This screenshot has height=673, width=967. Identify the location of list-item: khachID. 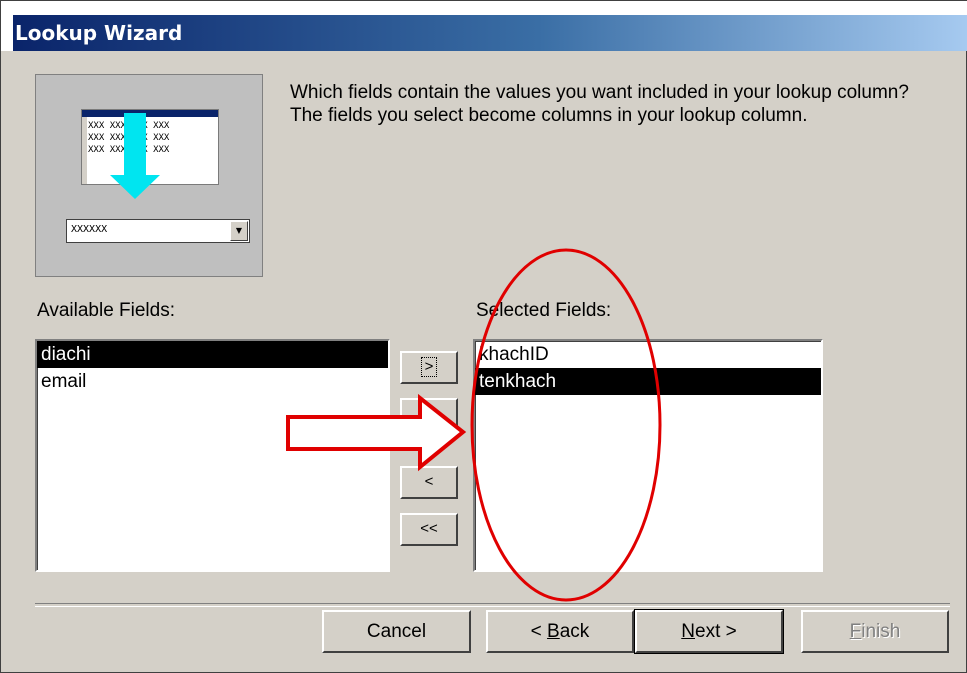
(648, 354).